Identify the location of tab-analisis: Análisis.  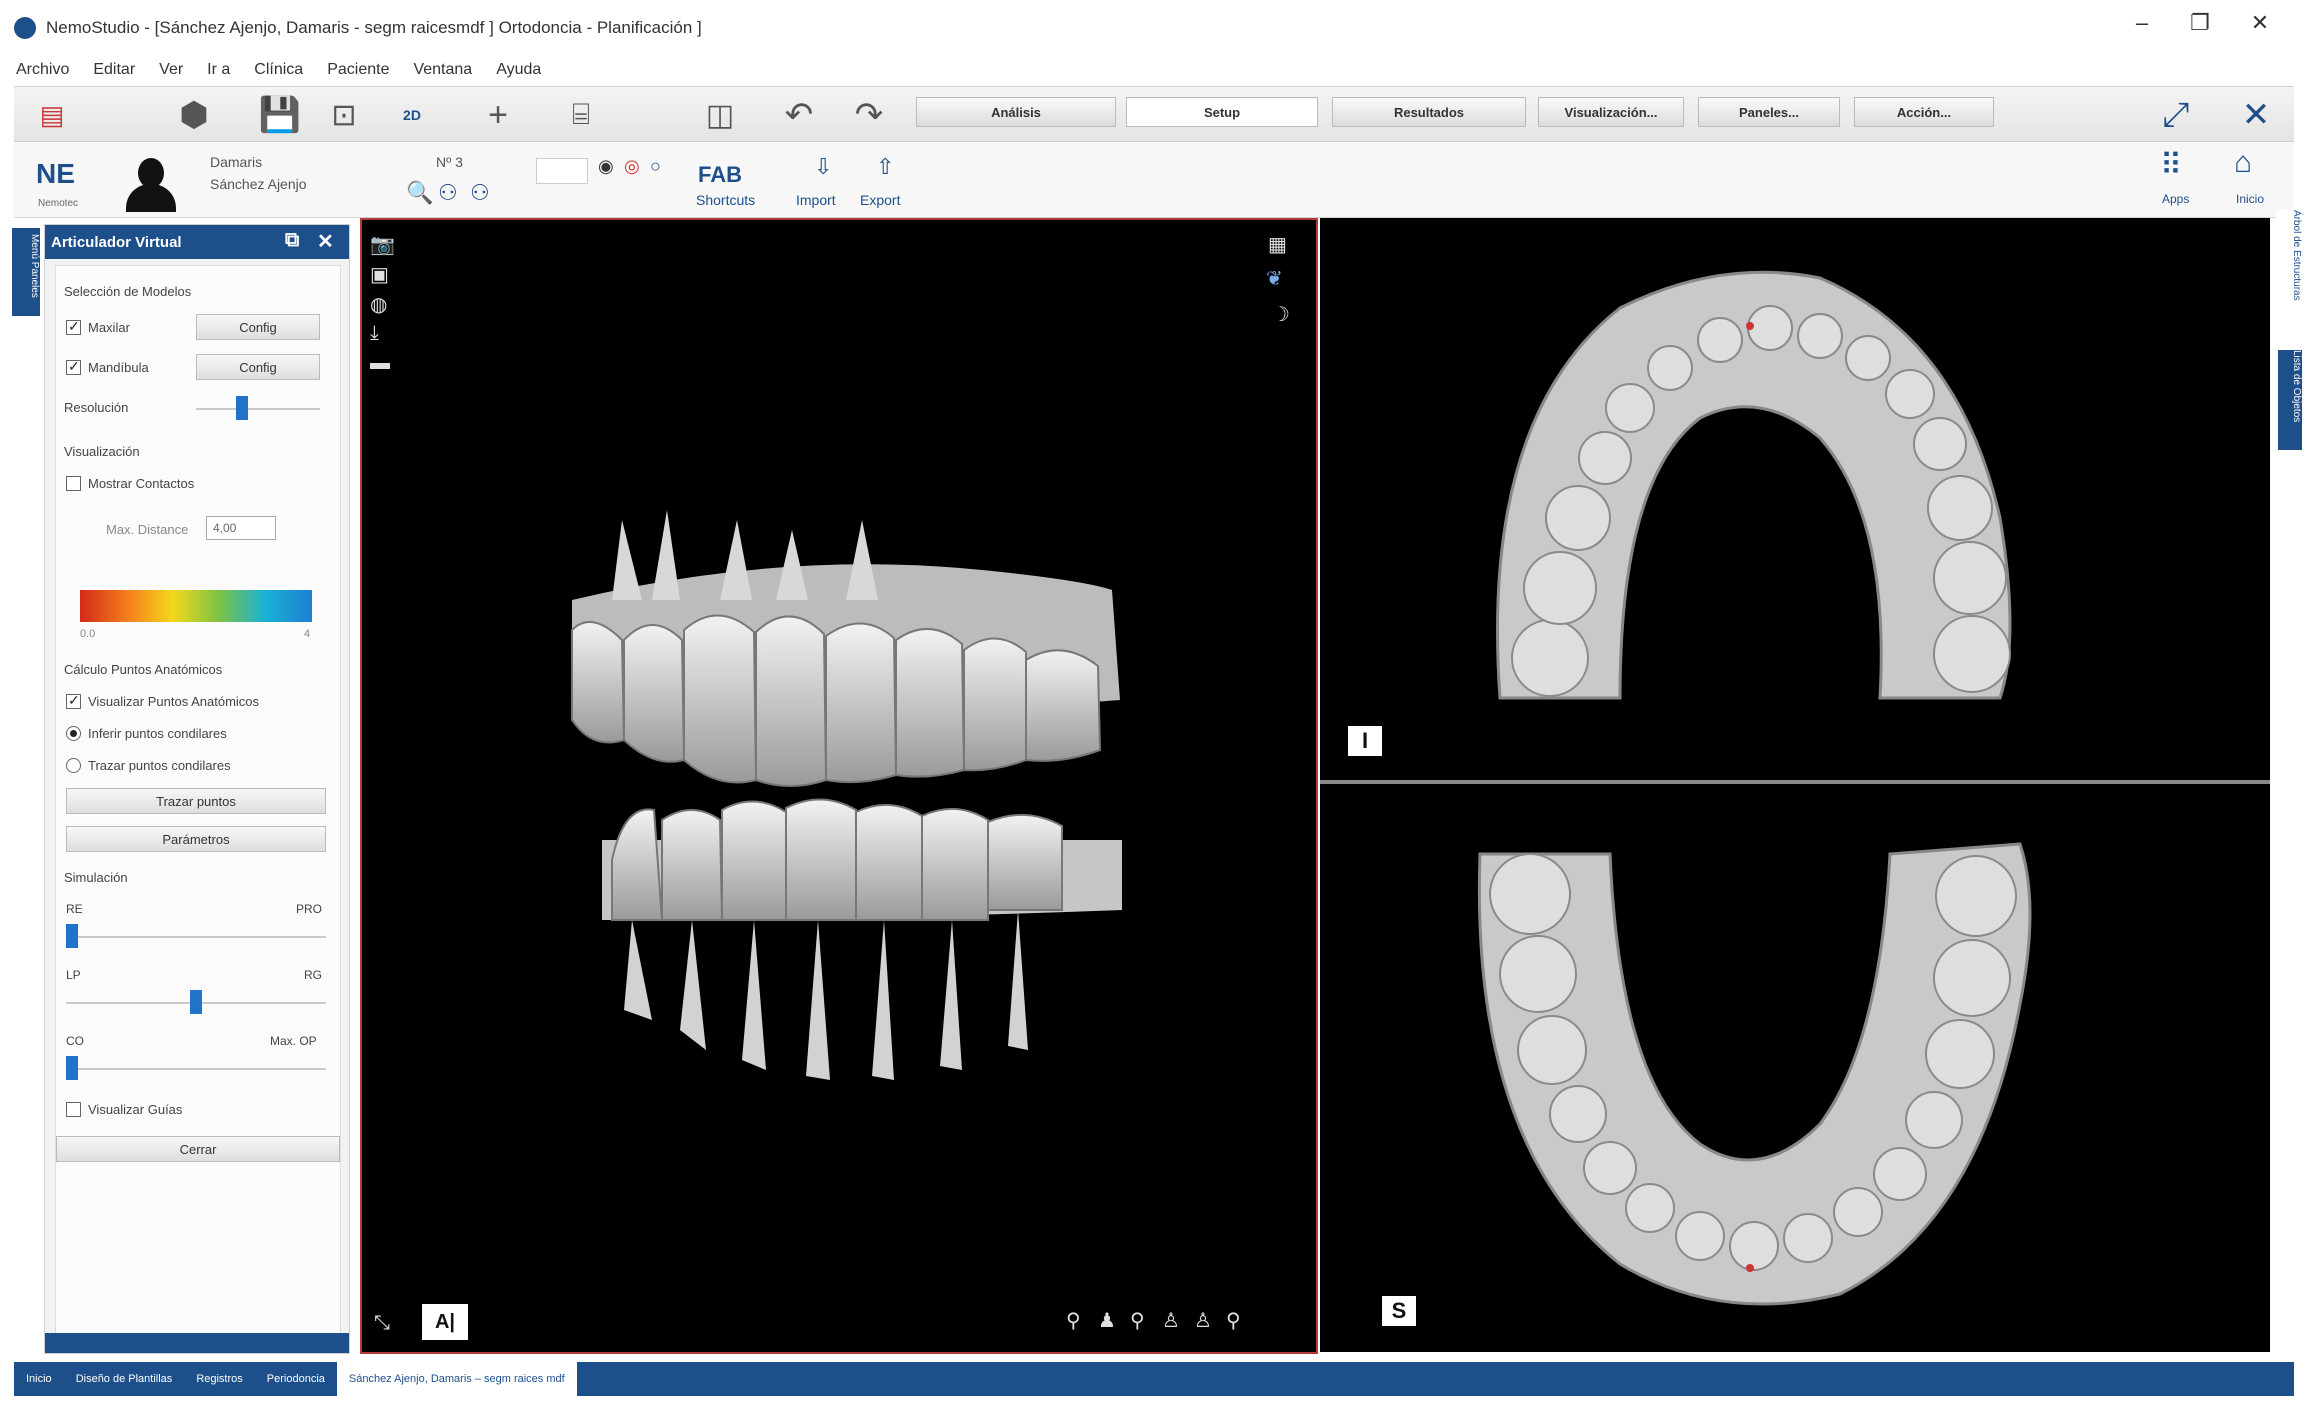
(1016, 112).